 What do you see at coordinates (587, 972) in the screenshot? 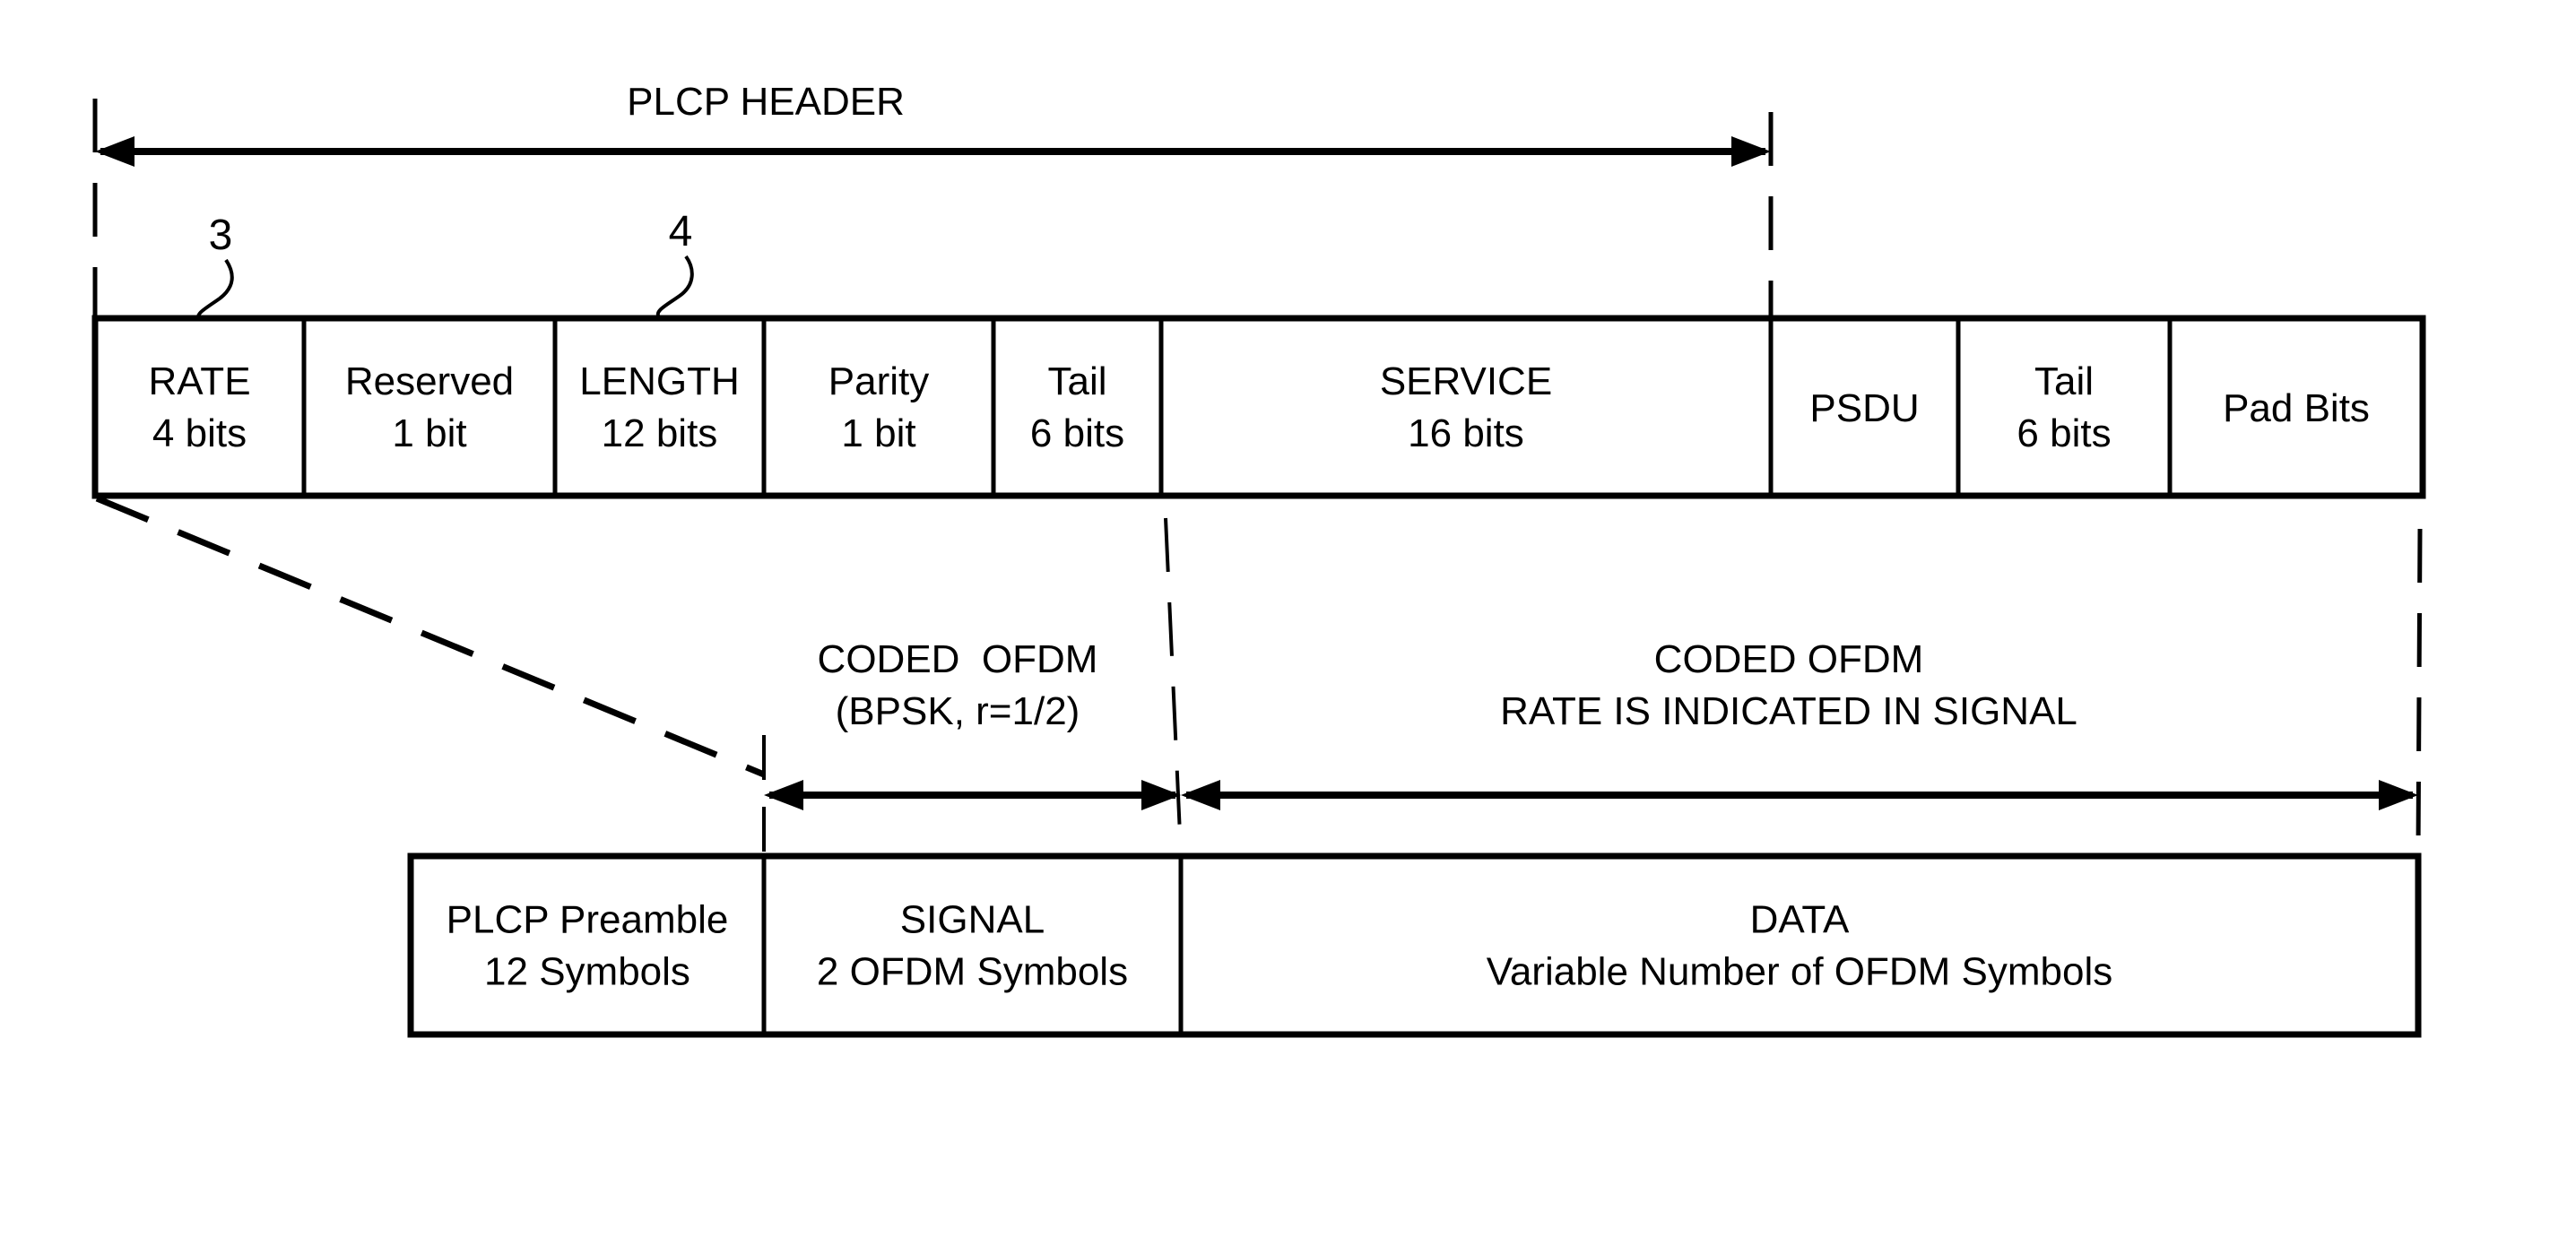
I see `ppdu-field-size: 12 Symbols` at bounding box center [587, 972].